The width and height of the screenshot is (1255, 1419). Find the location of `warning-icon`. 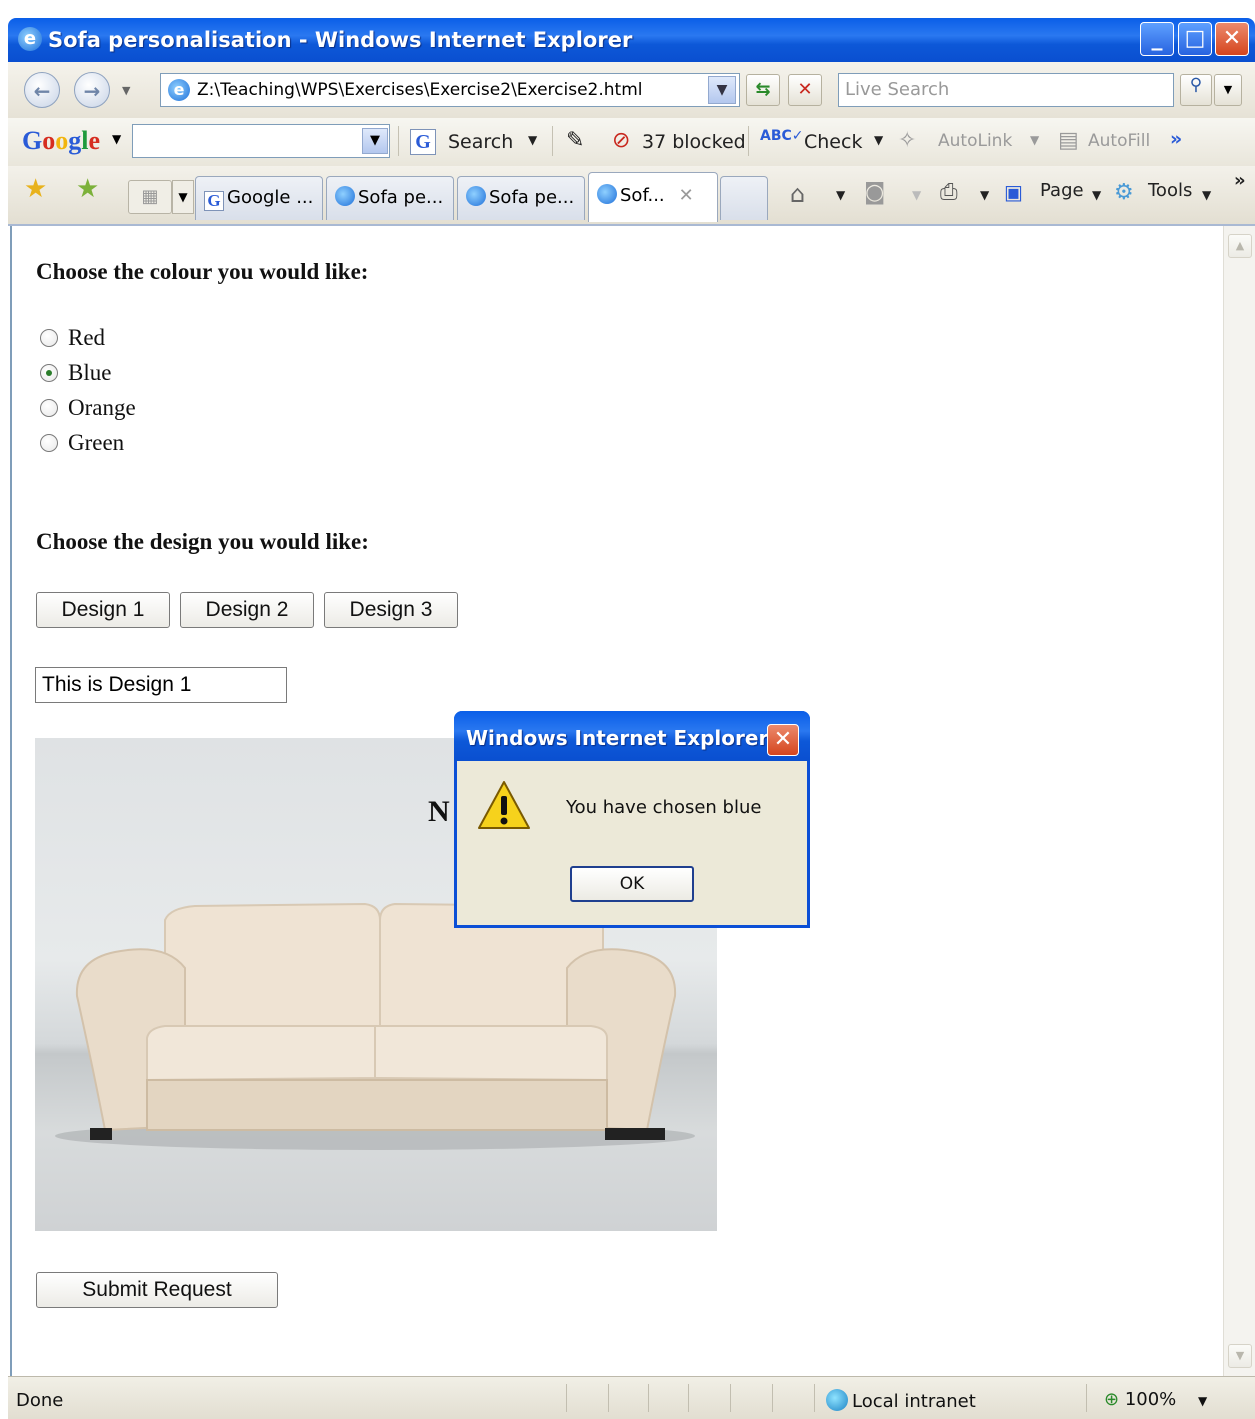

warning-icon is located at coordinates (504, 808).